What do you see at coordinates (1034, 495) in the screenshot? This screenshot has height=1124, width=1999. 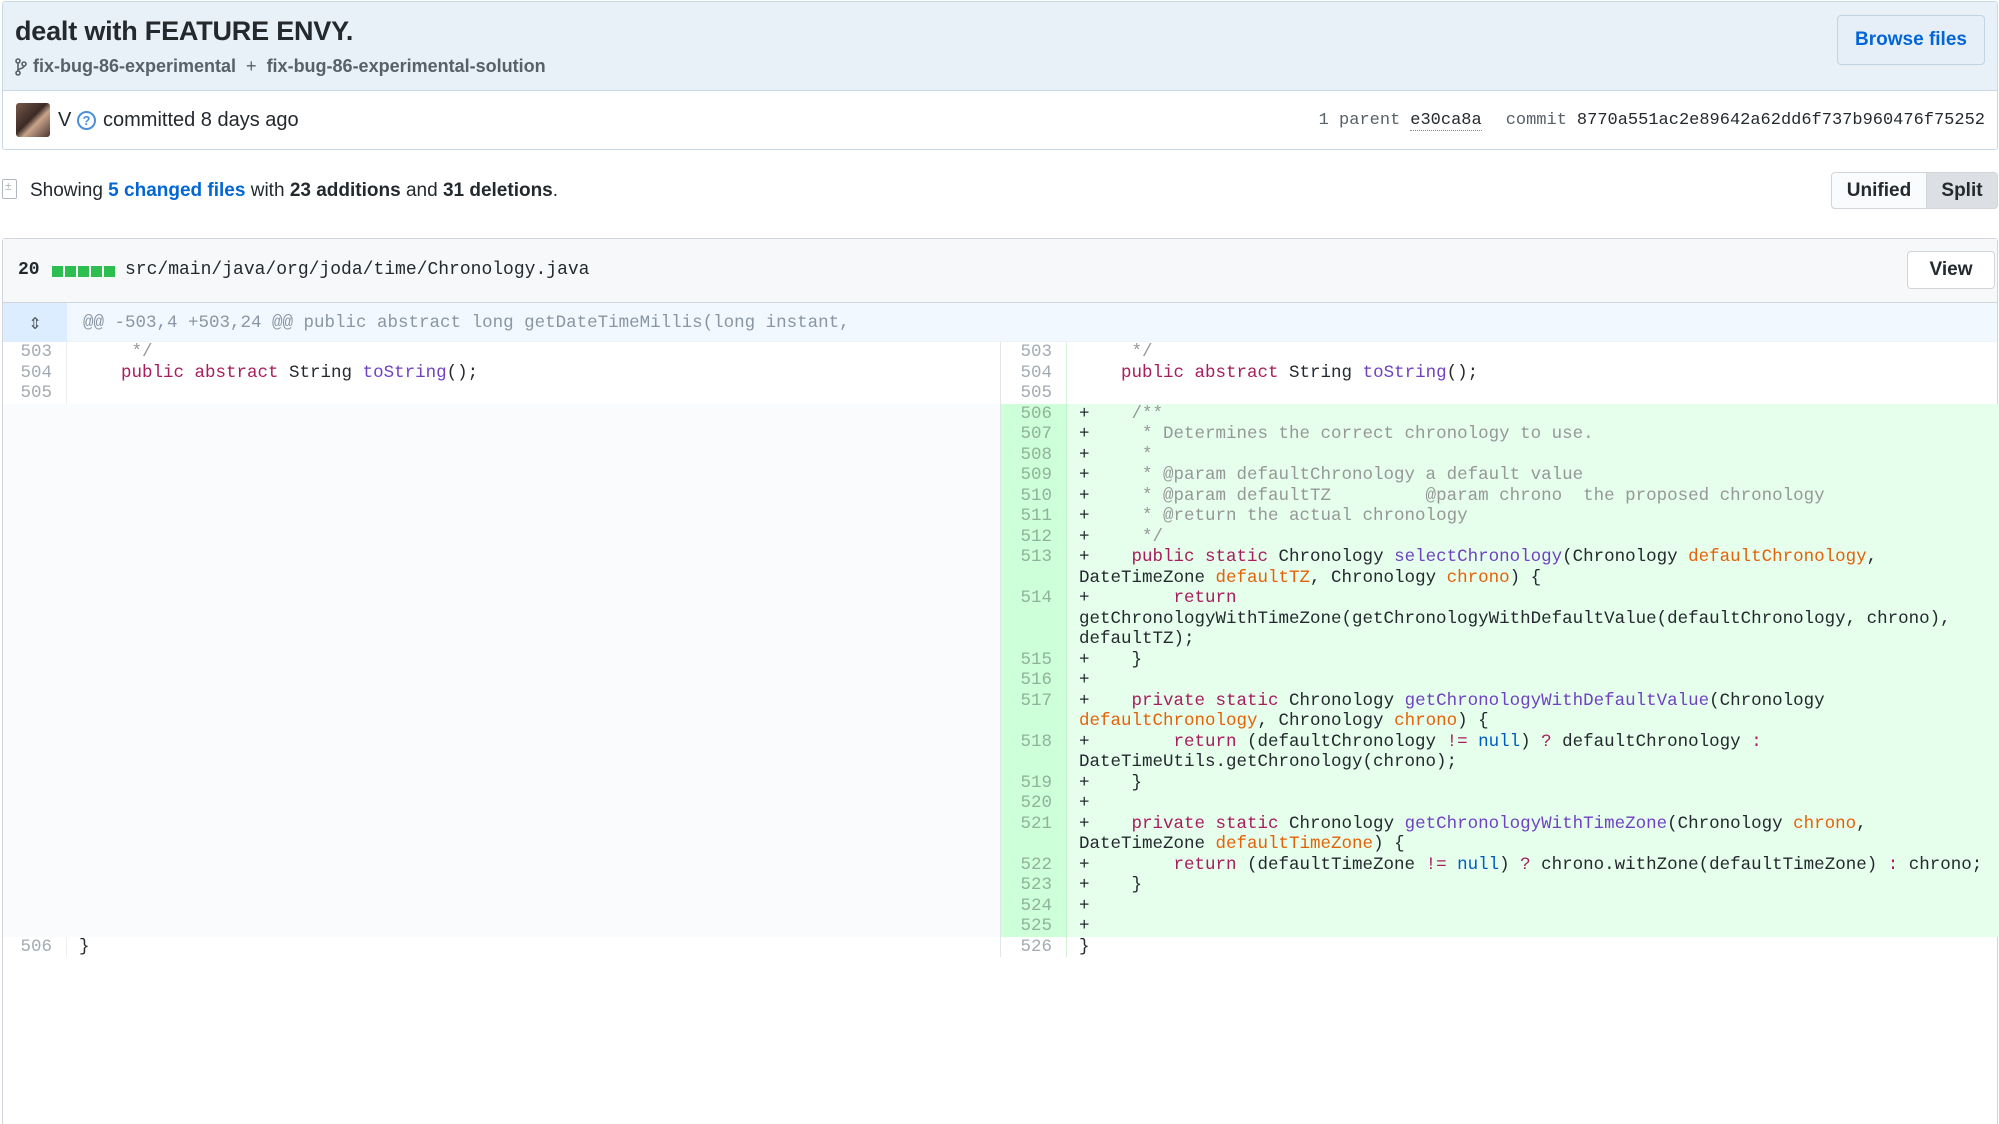 I see `right-line-number: 510` at bounding box center [1034, 495].